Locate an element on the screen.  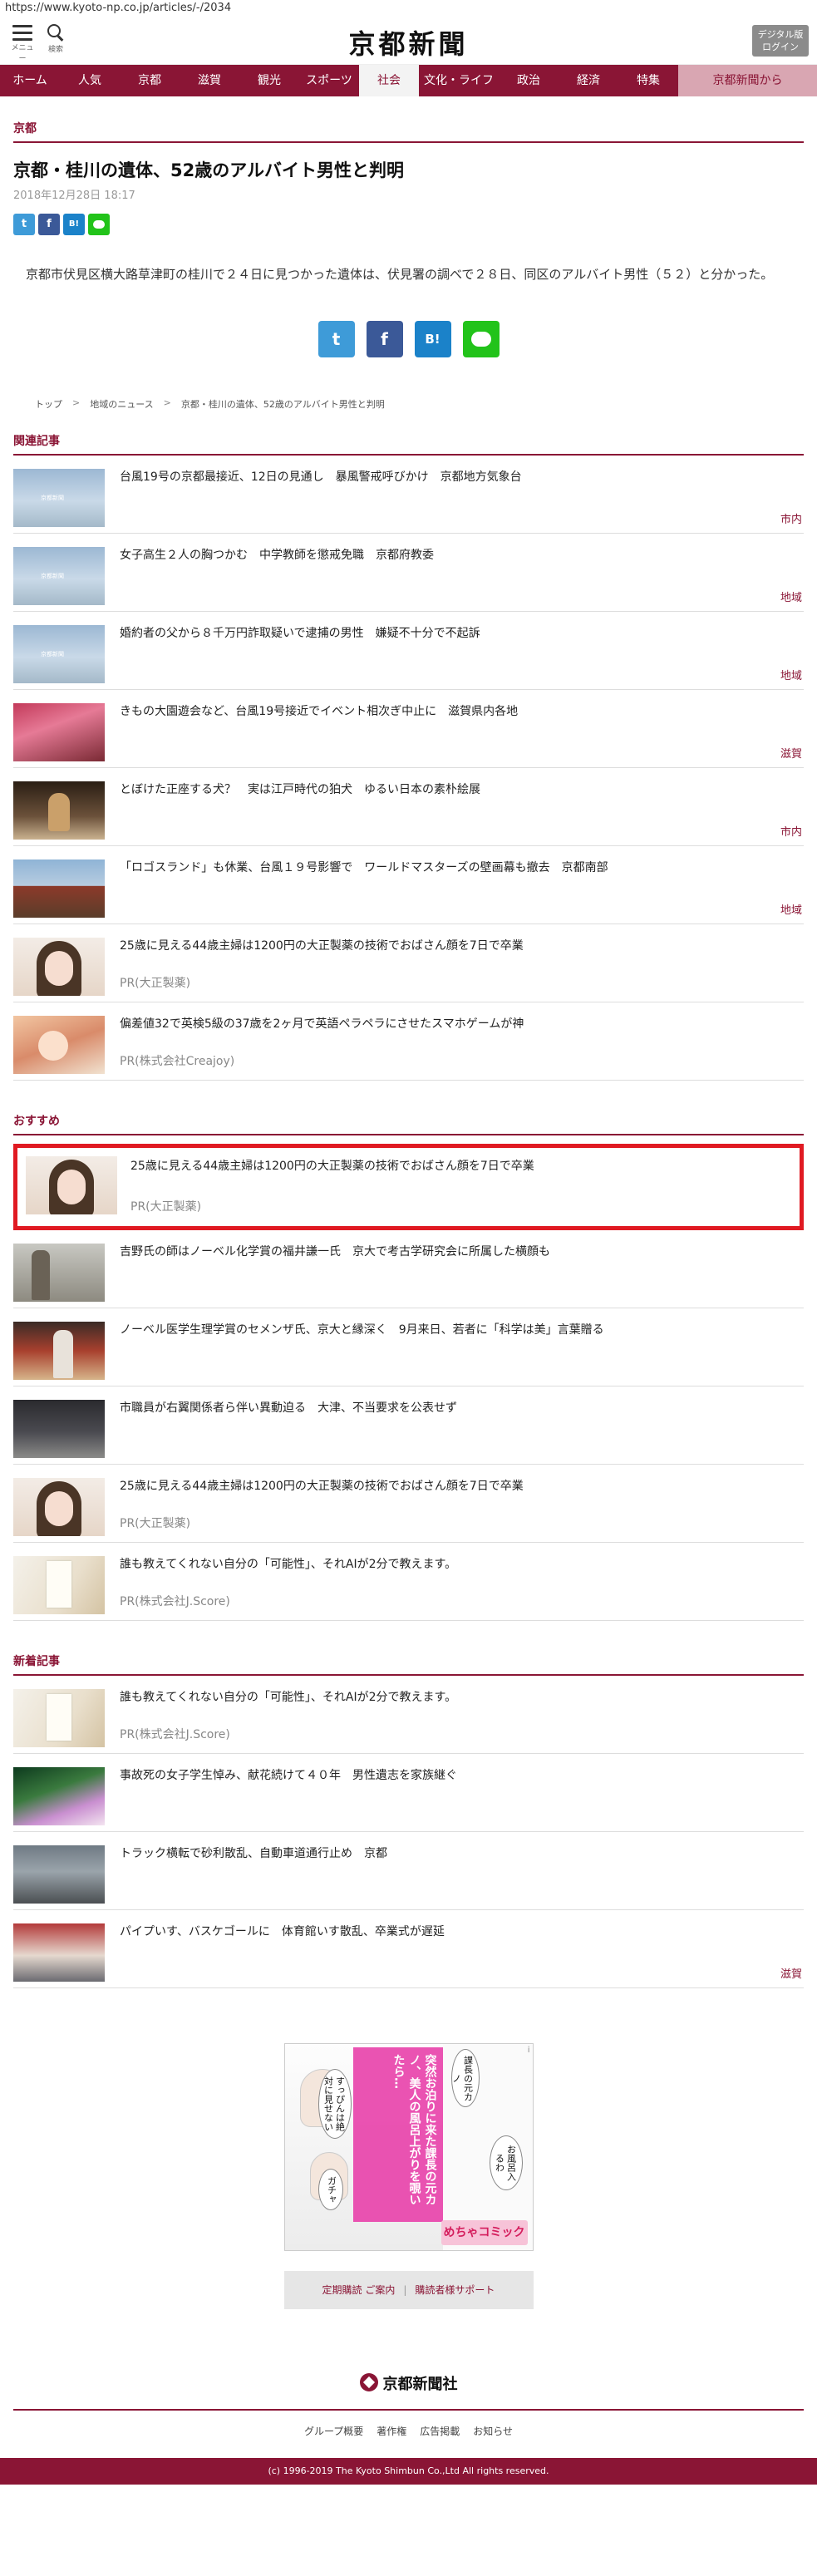
menu-button: メニュー is located at coordinates (22, 43).